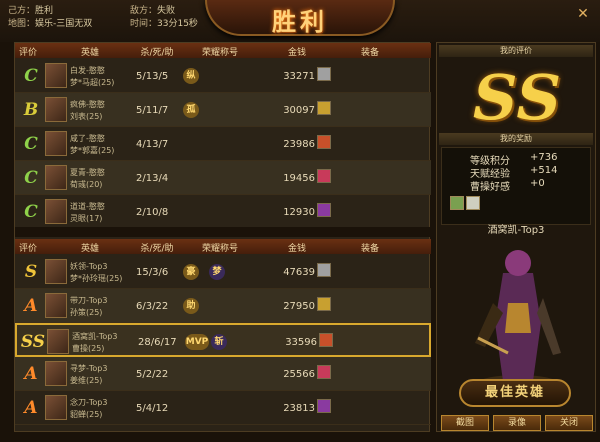 This screenshot has width=600, height=442. Describe the element at coordinates (490, 187) in the screenshot. I see `reward-label-2: 曹操好感` at that location.